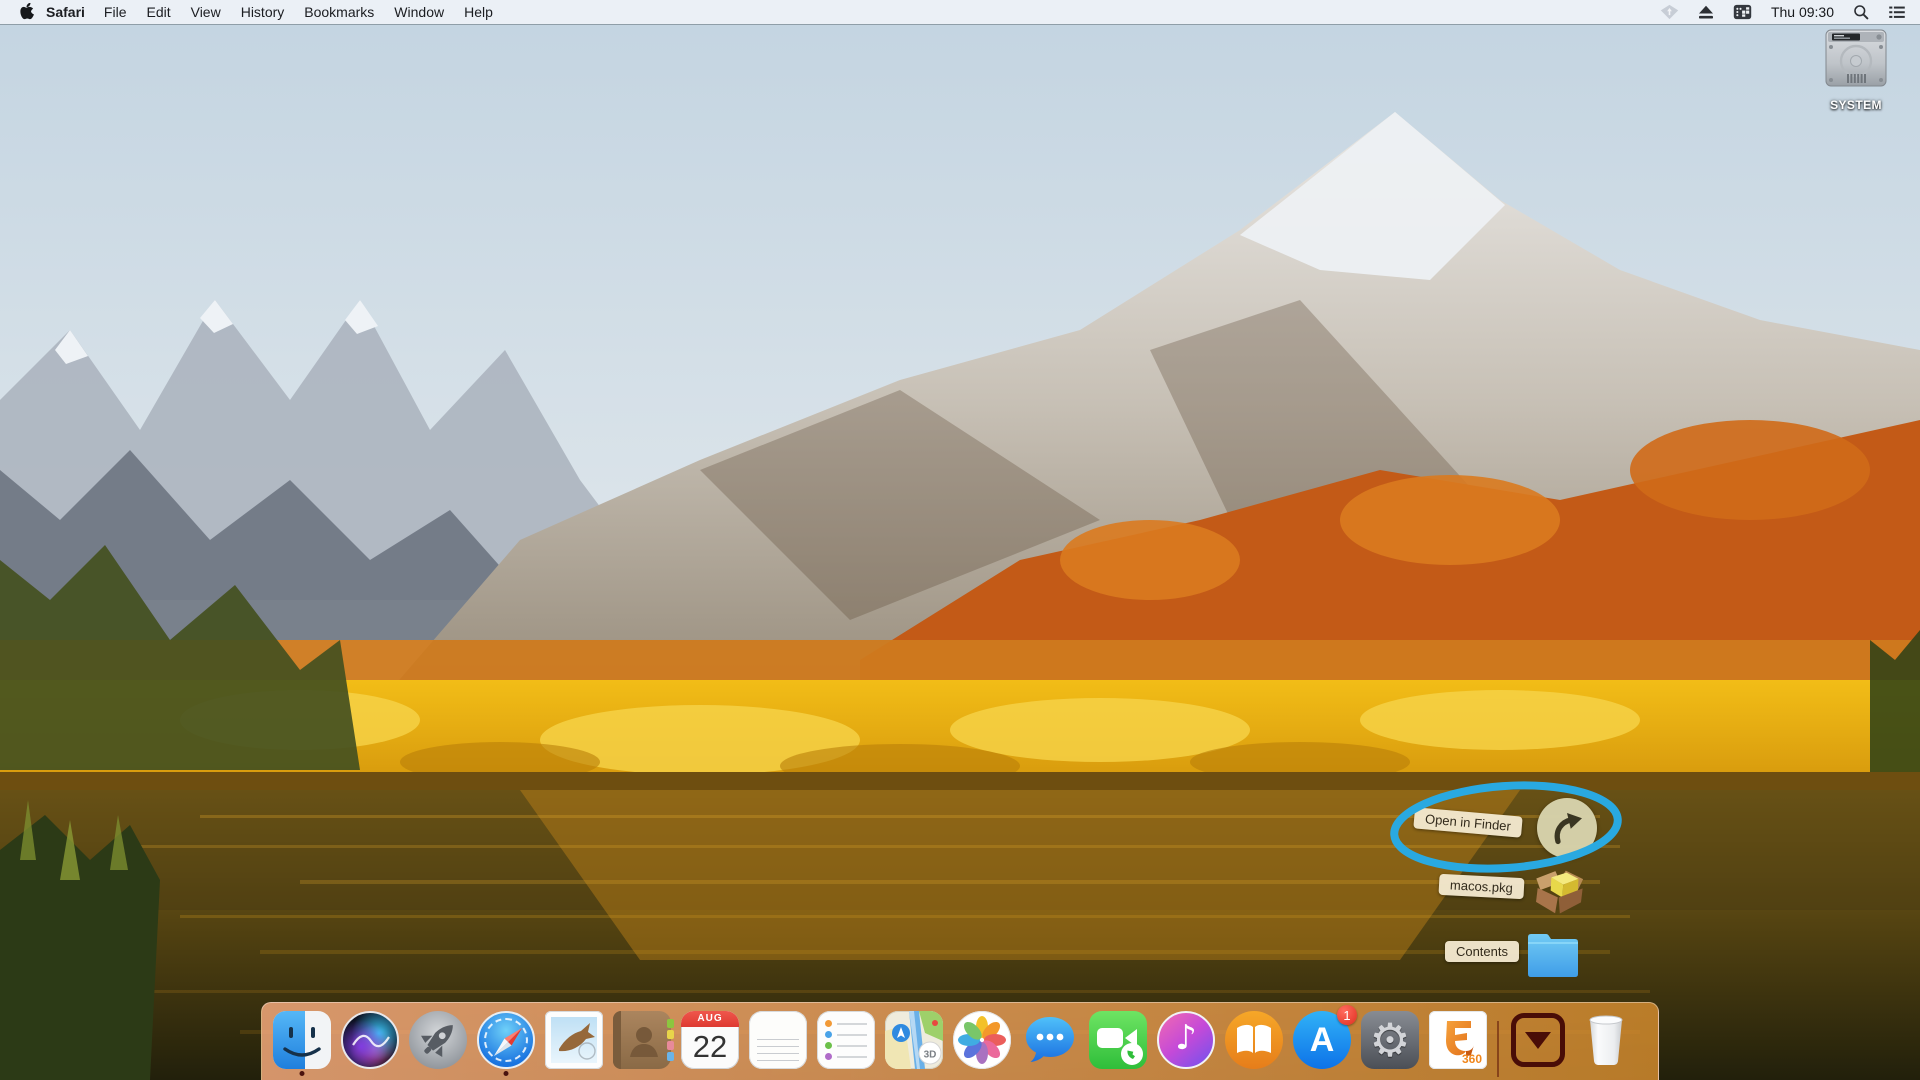 The height and width of the screenshot is (1080, 1920). I want to click on dock-item-itunes: ♪, so click(1186, 1044).